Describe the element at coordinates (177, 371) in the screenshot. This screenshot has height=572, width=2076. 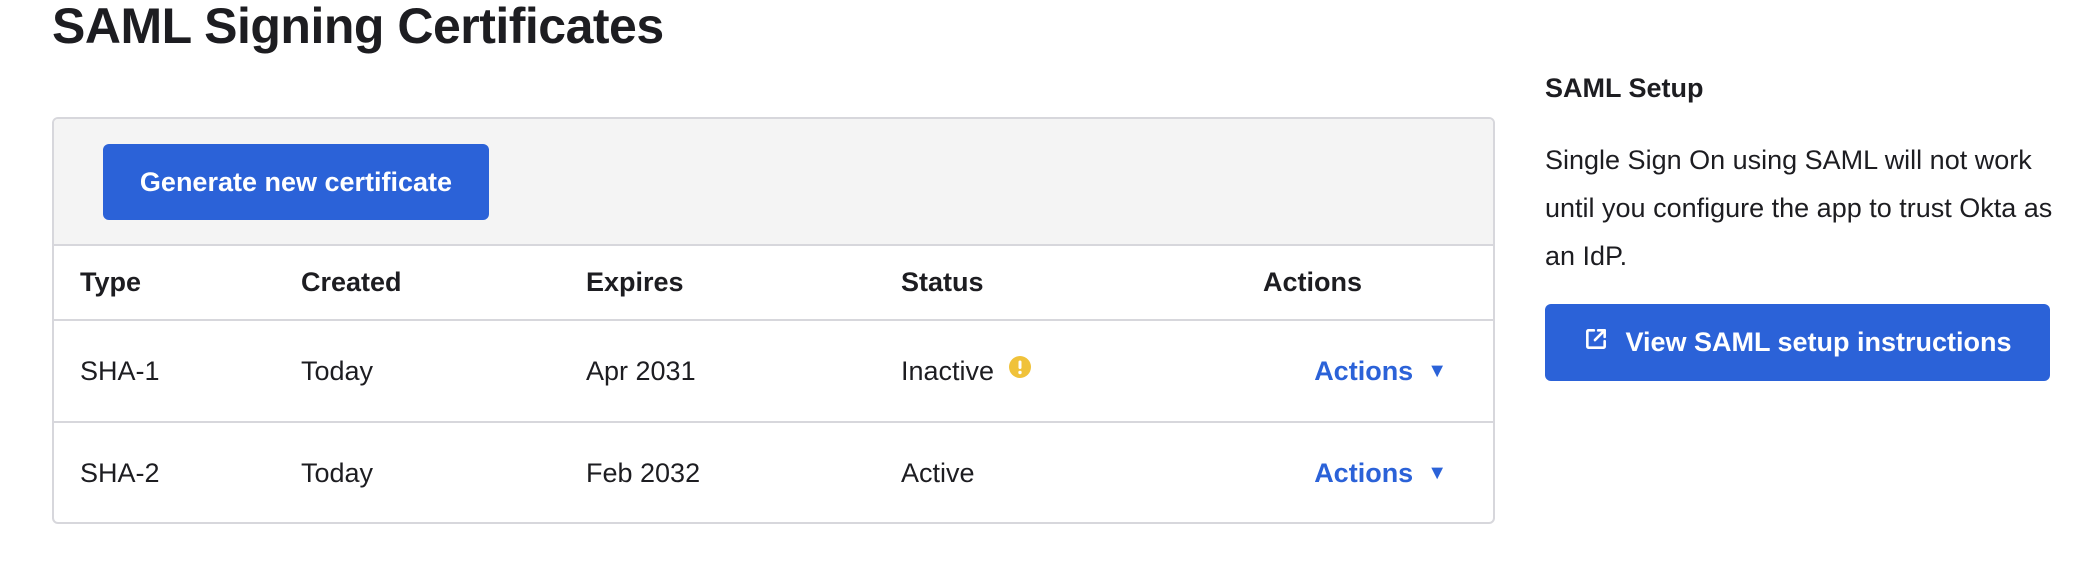
I see `cell-type: SHA-1` at that location.